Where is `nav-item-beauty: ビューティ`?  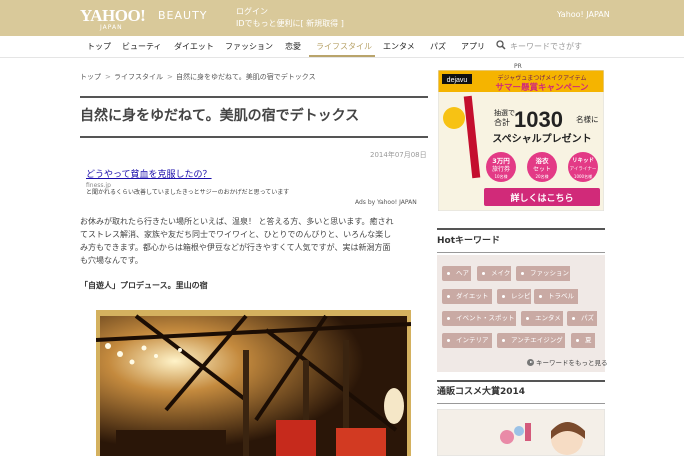 nav-item-beauty: ビューティ is located at coordinates (142, 47).